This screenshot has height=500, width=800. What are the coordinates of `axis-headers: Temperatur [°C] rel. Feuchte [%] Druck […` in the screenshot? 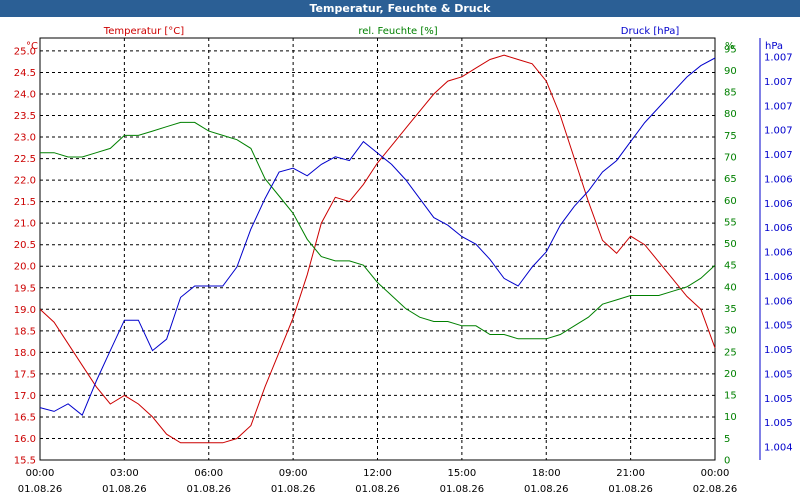 It's located at (404, 39).